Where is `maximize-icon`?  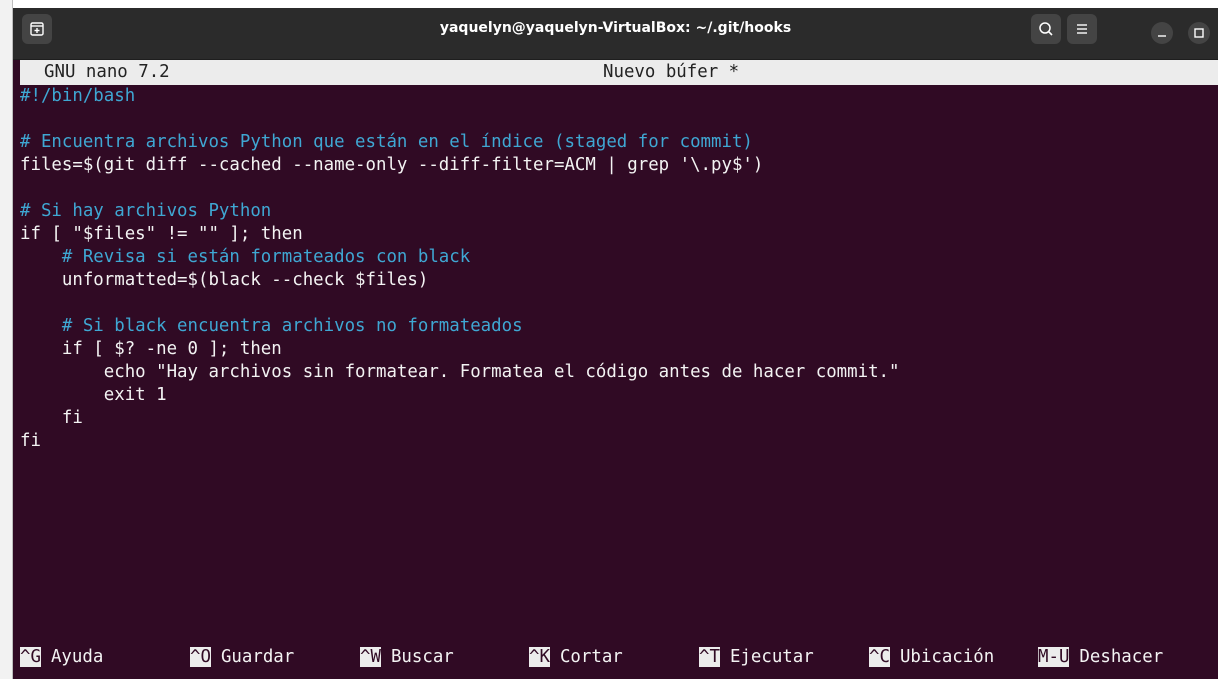 maximize-icon is located at coordinates (1199, 33).